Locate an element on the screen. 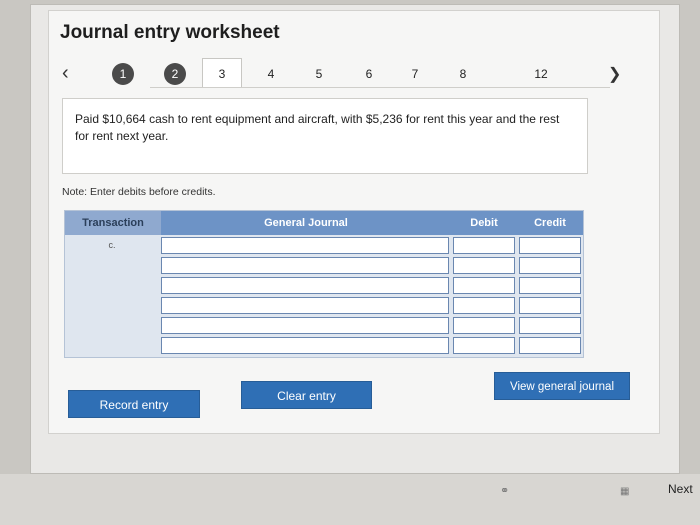 The height and width of the screenshot is (525, 700). page-title: Journal entry worksheet is located at coordinates (170, 32).